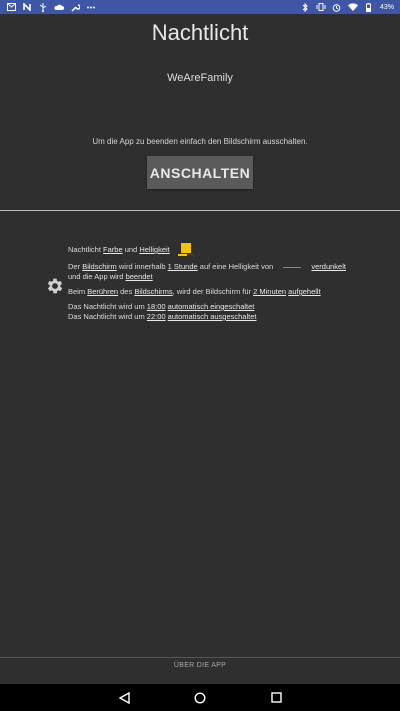 This screenshot has height=711, width=400. I want to click on brightness-level-line, so click(292, 267).